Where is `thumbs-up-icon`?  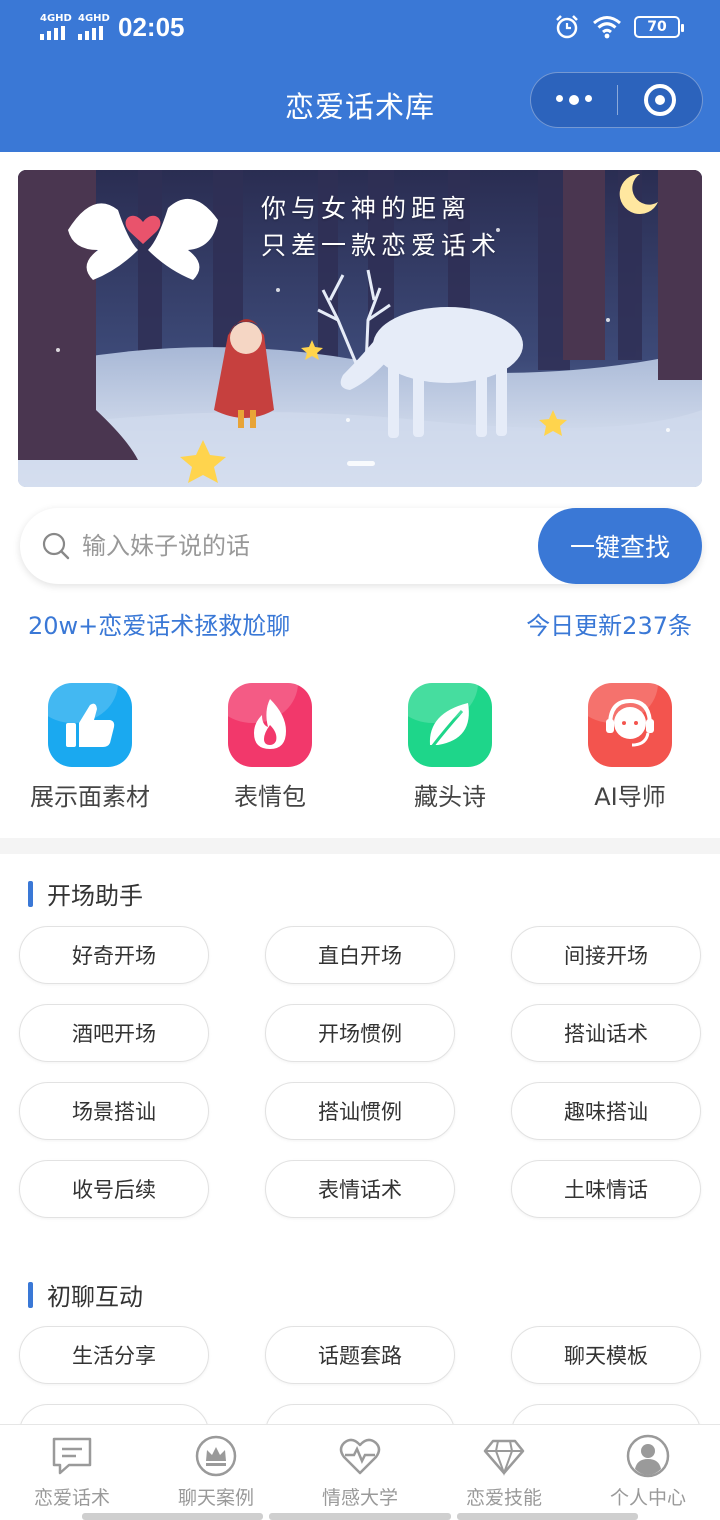 thumbs-up-icon is located at coordinates (90, 725).